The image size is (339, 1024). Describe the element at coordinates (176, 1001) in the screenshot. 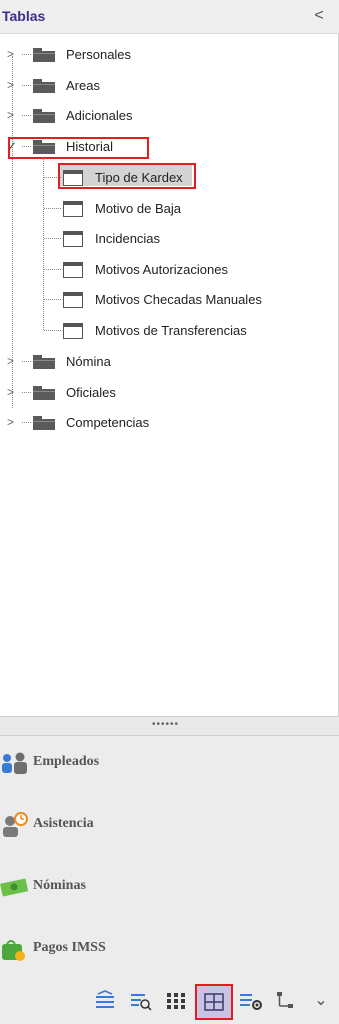

I see `grid-dots-icon` at that location.